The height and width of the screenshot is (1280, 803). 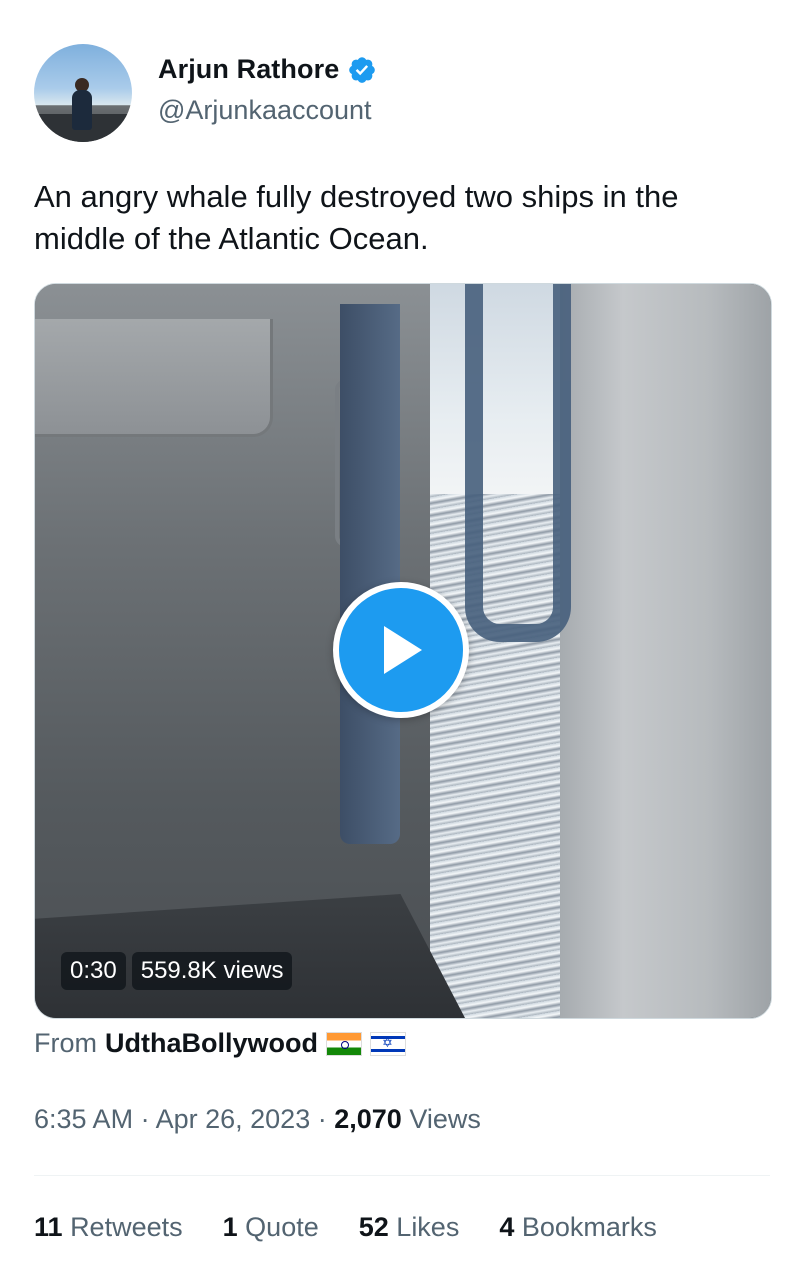 I want to click on user-name: Arjun Rathore, so click(x=267, y=69).